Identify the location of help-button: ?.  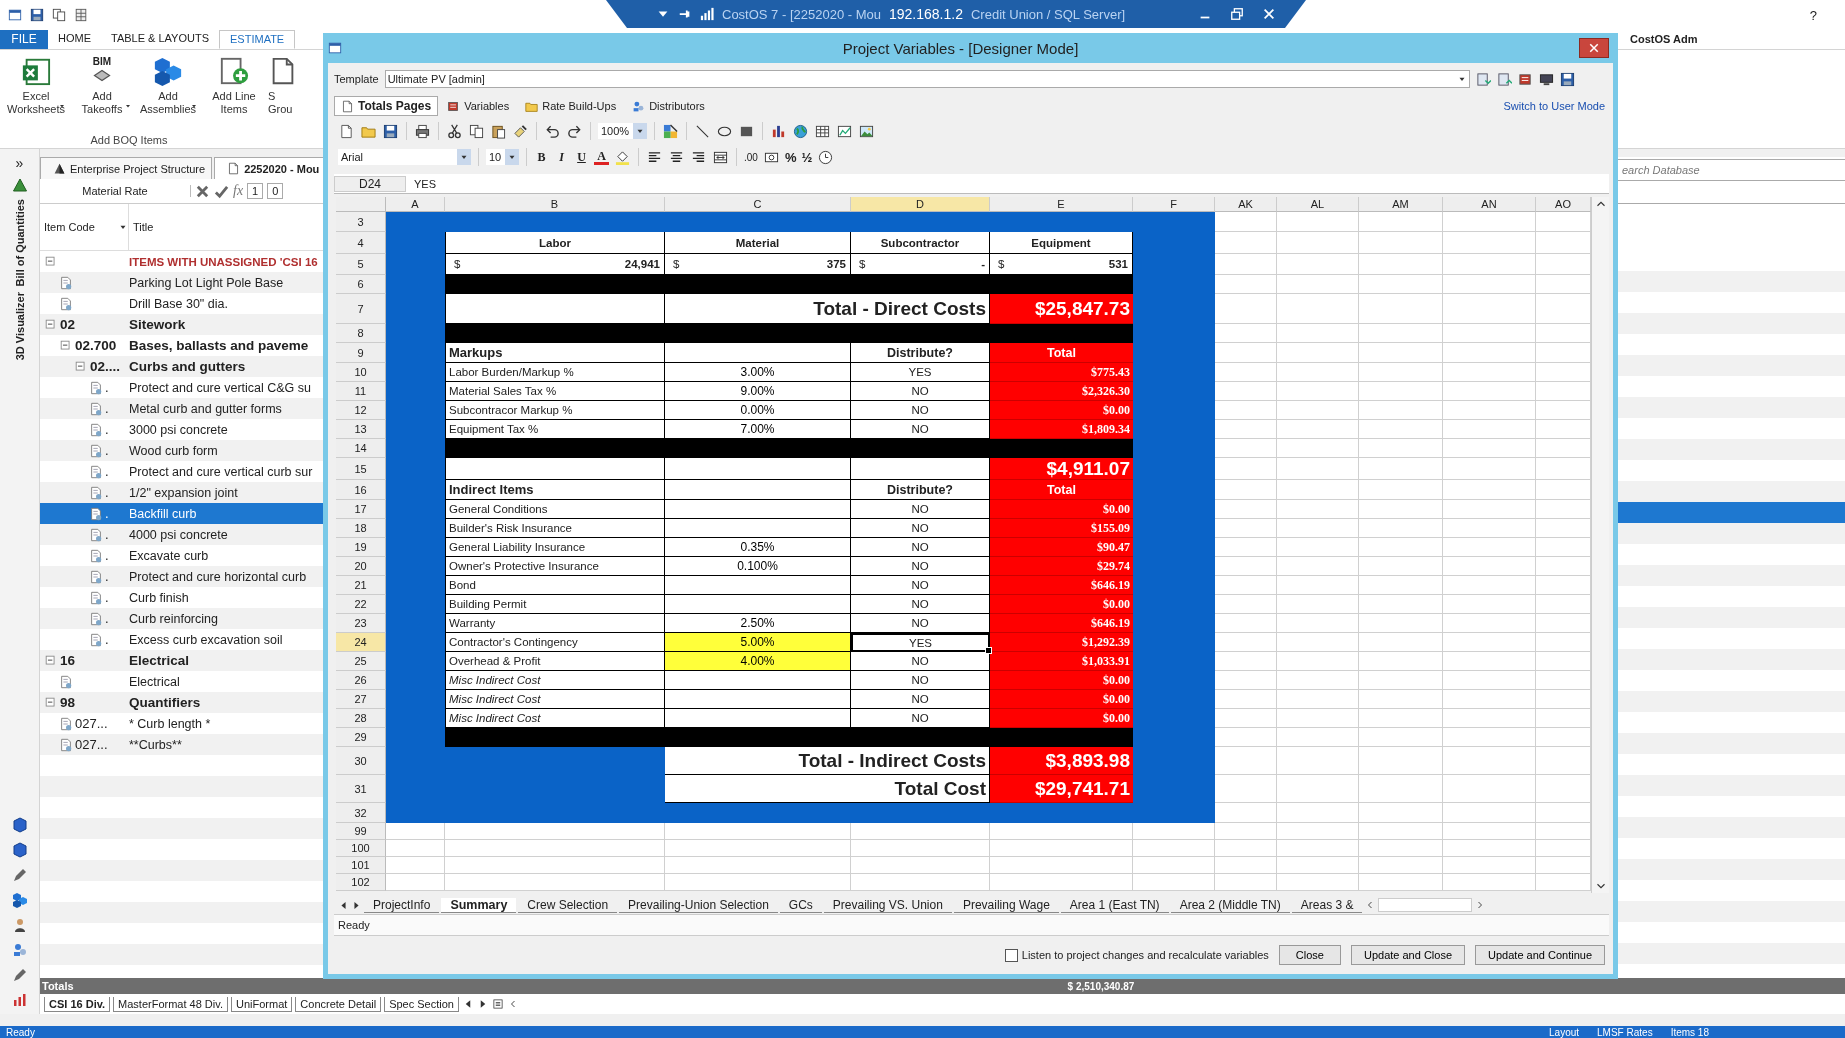
(1813, 15).